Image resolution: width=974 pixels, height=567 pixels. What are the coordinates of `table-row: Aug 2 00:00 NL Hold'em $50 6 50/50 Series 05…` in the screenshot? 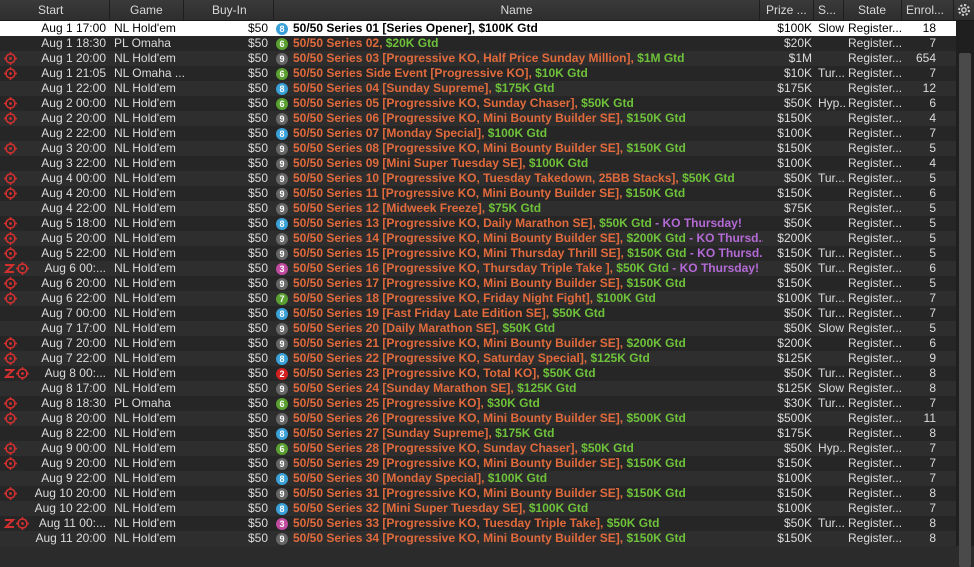 It's located at (478, 103).